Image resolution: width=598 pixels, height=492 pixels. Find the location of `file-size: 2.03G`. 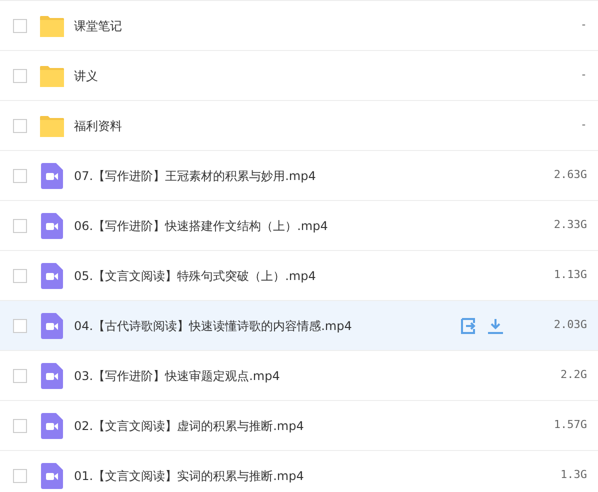

file-size: 2.03G is located at coordinates (570, 325).